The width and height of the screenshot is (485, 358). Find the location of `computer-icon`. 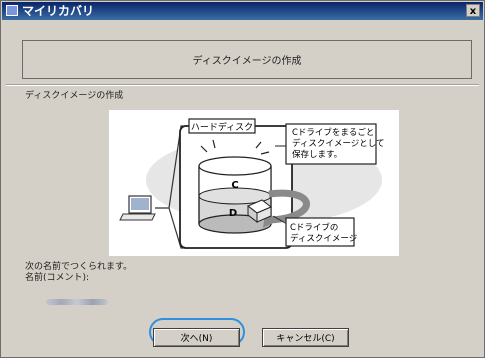

computer-icon is located at coordinates (137, 208).